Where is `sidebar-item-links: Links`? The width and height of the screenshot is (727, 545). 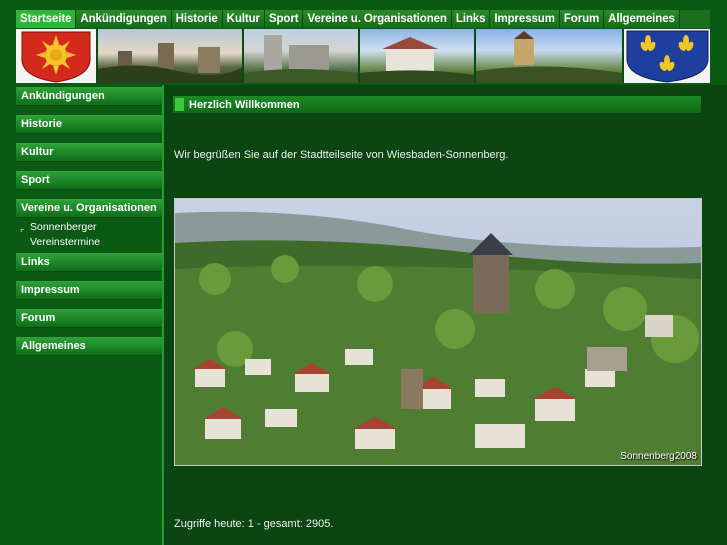 sidebar-item-links: Links is located at coordinates (89, 262).